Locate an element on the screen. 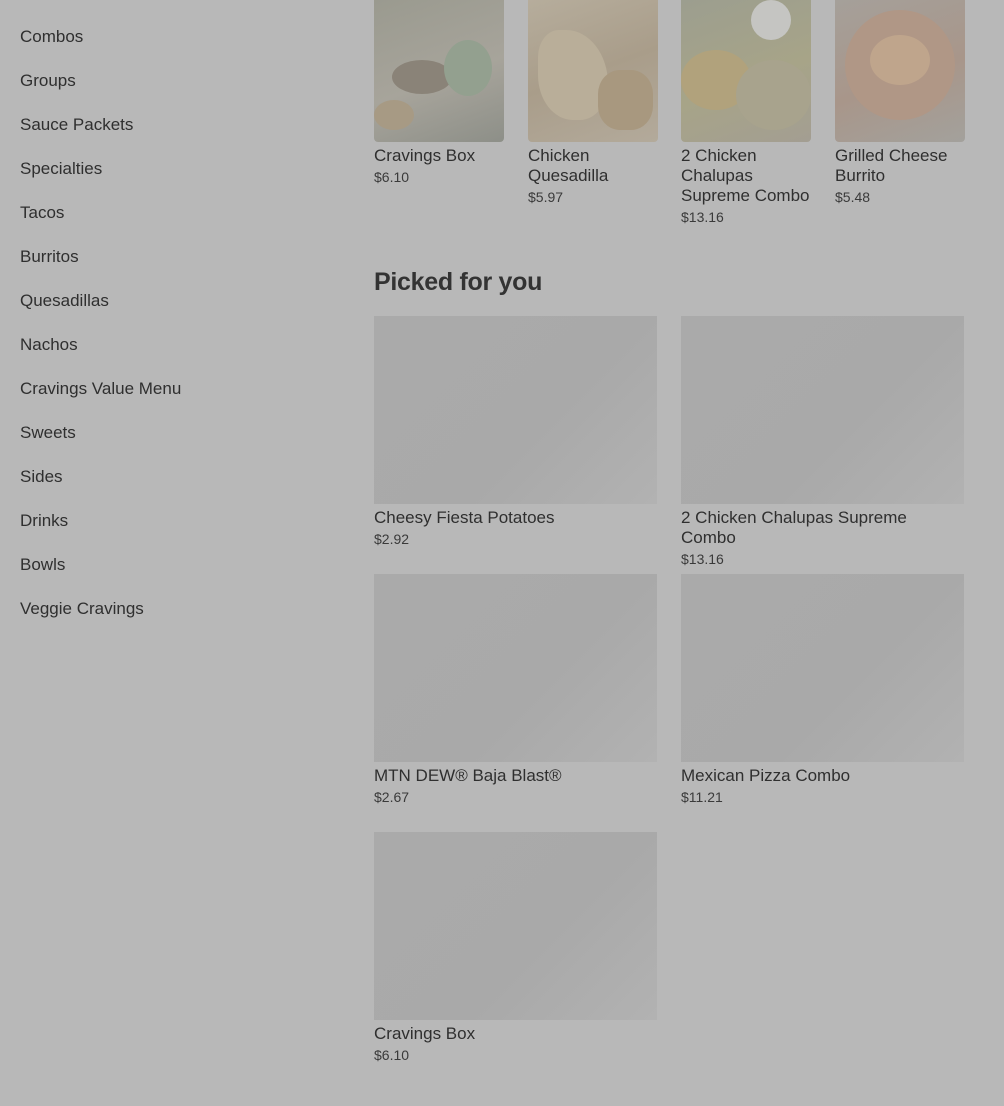 This screenshot has width=1004, height=1106. menu-item-card: 2 Chicken Chalupas Supreme Combo $13.16 is located at coordinates (746, 113).